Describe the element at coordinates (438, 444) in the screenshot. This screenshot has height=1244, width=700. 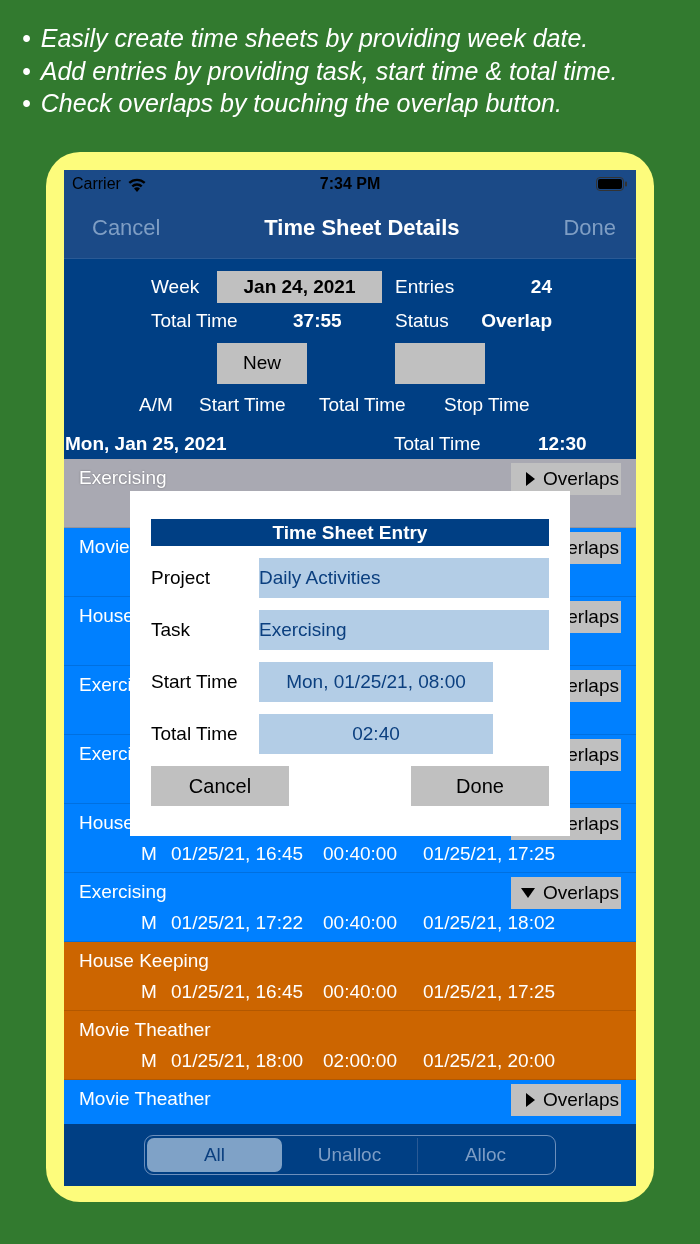
I see `day-total-label: Total Time` at that location.